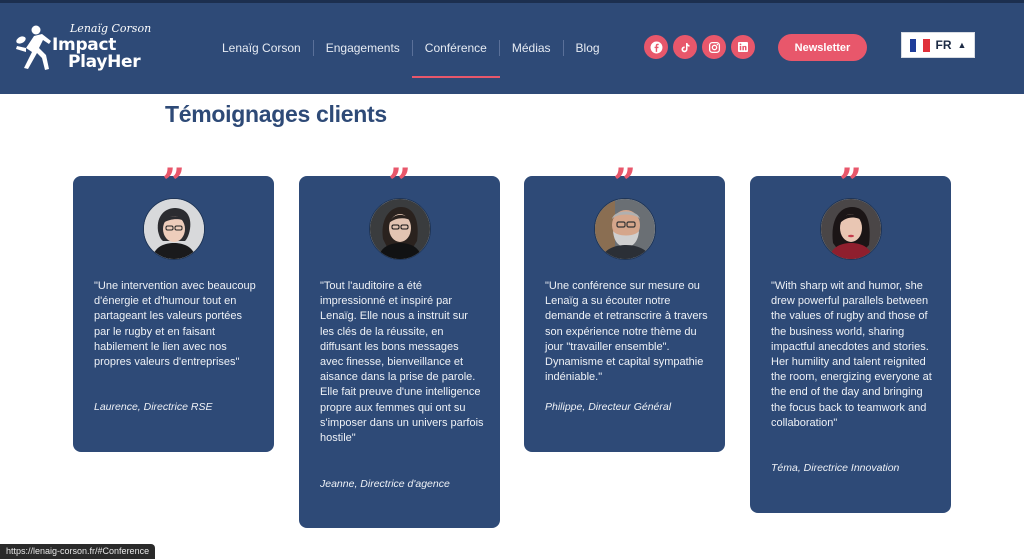 The image size is (1024, 559). Describe the element at coordinates (919, 45) in the screenshot. I see `france-flag-icon` at that location.